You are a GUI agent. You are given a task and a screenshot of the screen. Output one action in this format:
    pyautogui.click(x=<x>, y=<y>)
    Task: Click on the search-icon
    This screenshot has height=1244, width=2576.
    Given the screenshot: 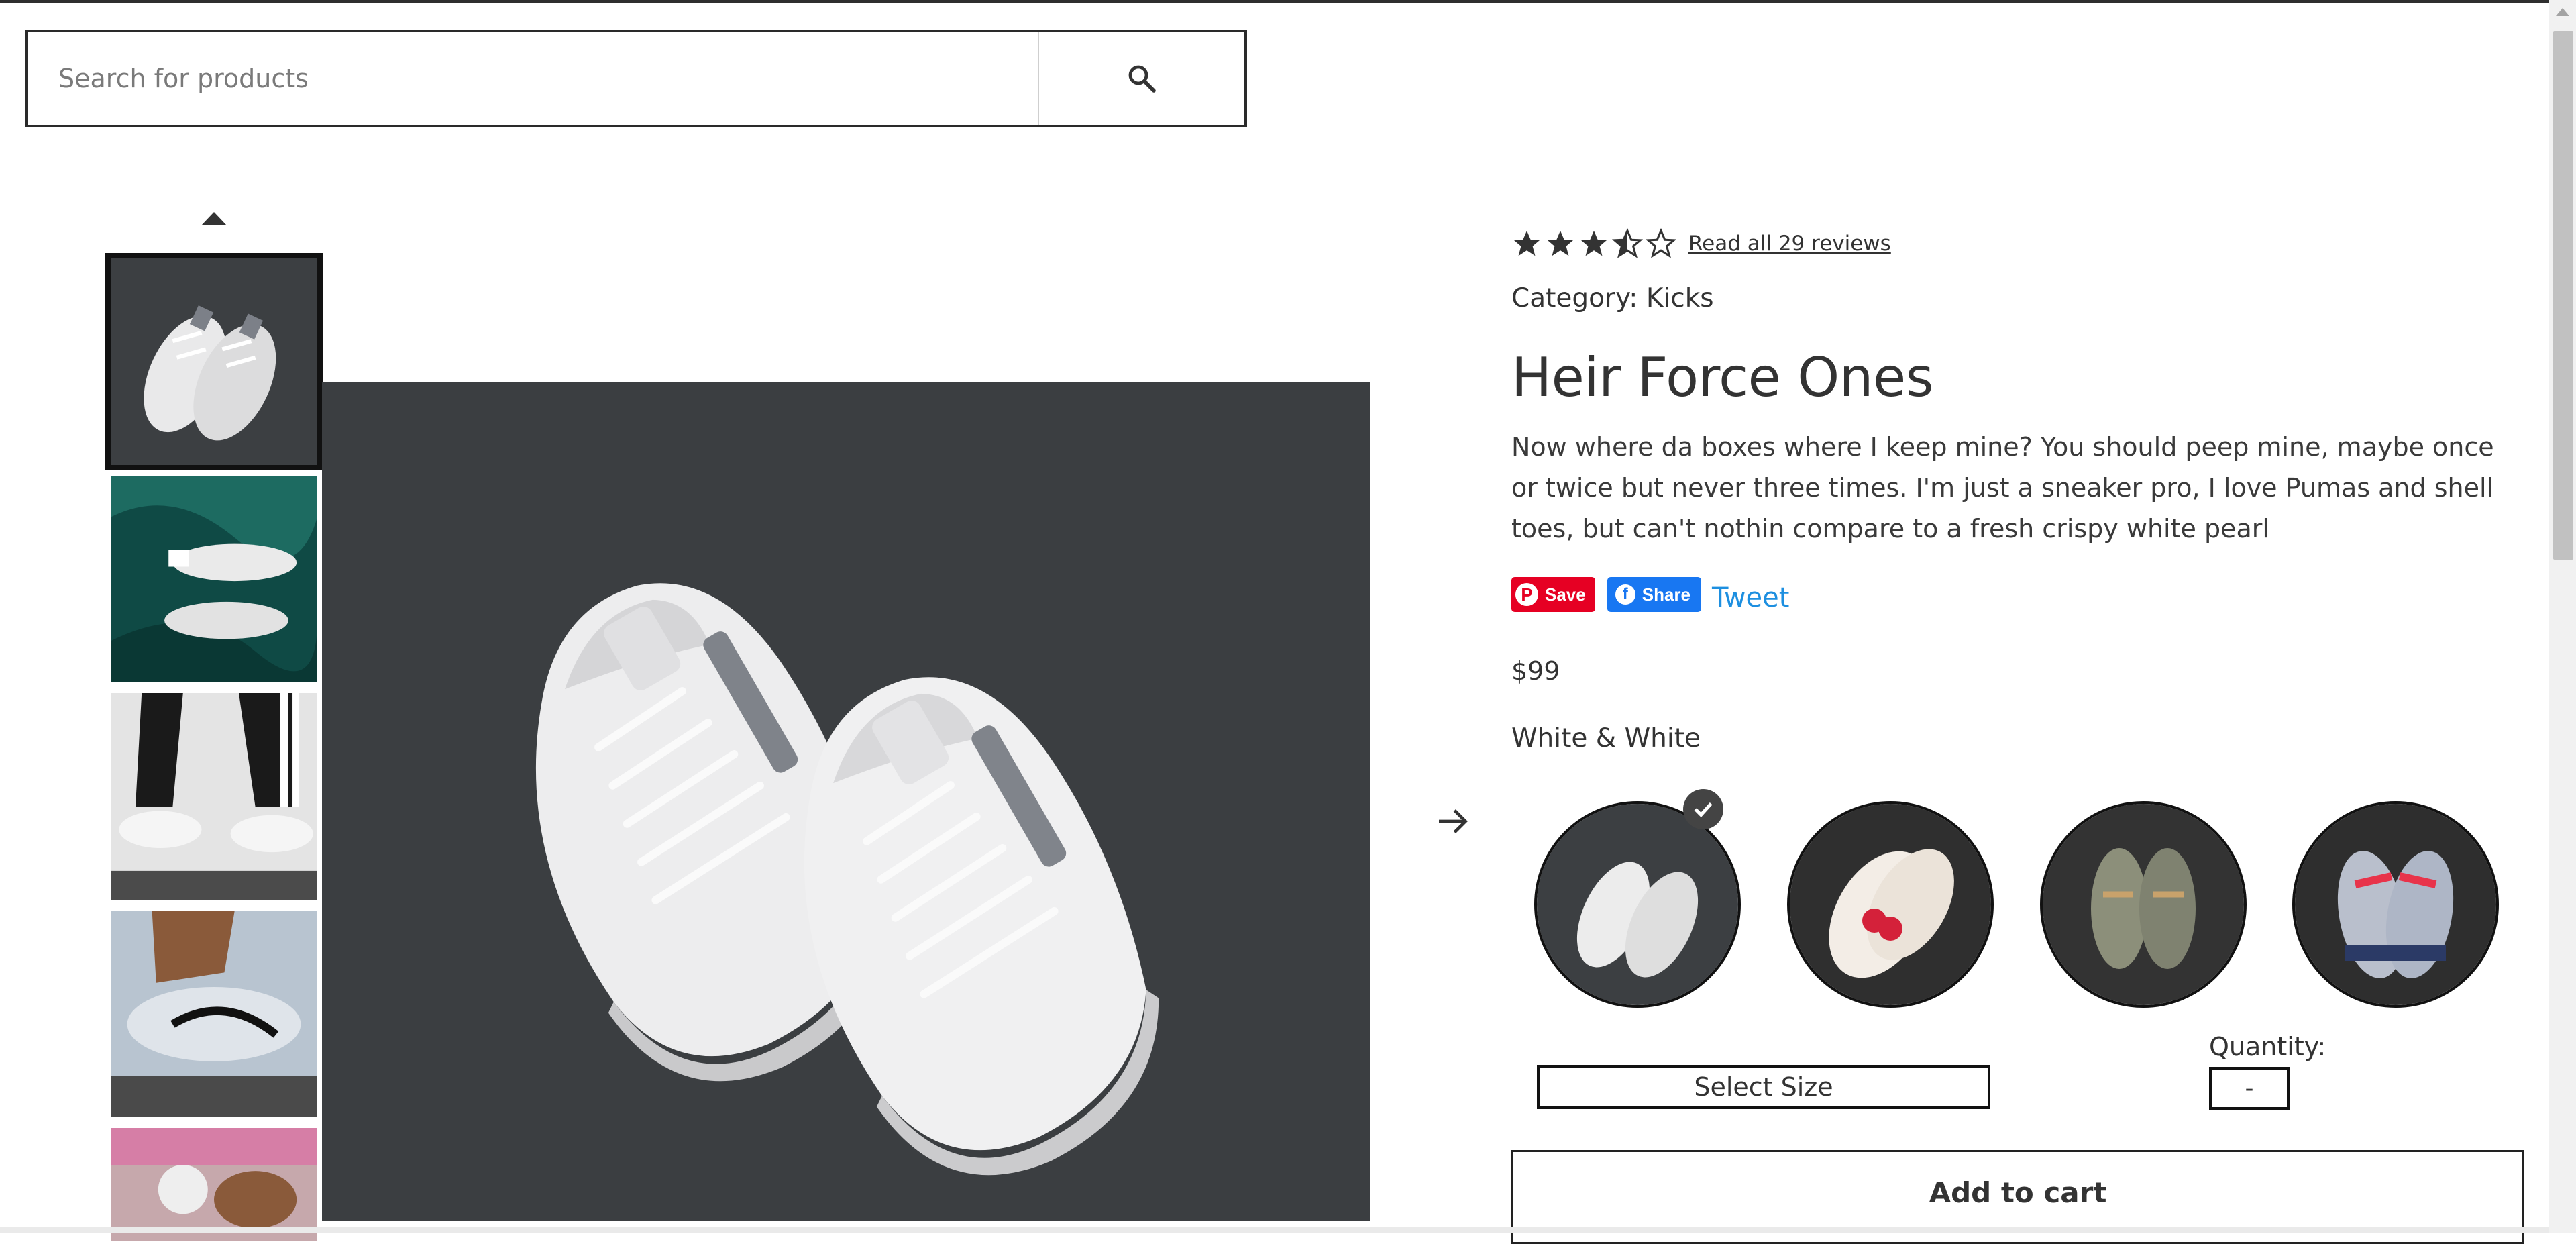 What is the action you would take?
    pyautogui.click(x=1142, y=79)
    